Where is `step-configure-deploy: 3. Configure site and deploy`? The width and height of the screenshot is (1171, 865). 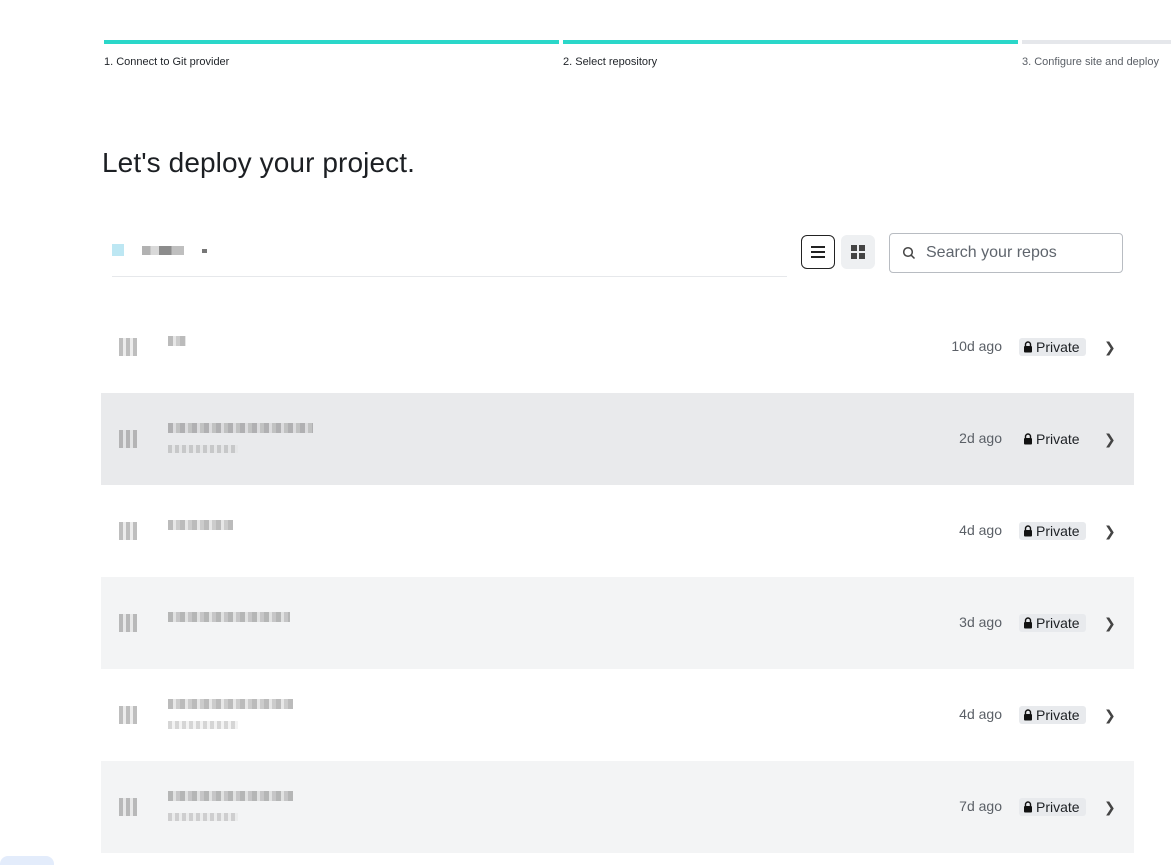 step-configure-deploy: 3. Configure site and deploy is located at coordinates (1096, 55).